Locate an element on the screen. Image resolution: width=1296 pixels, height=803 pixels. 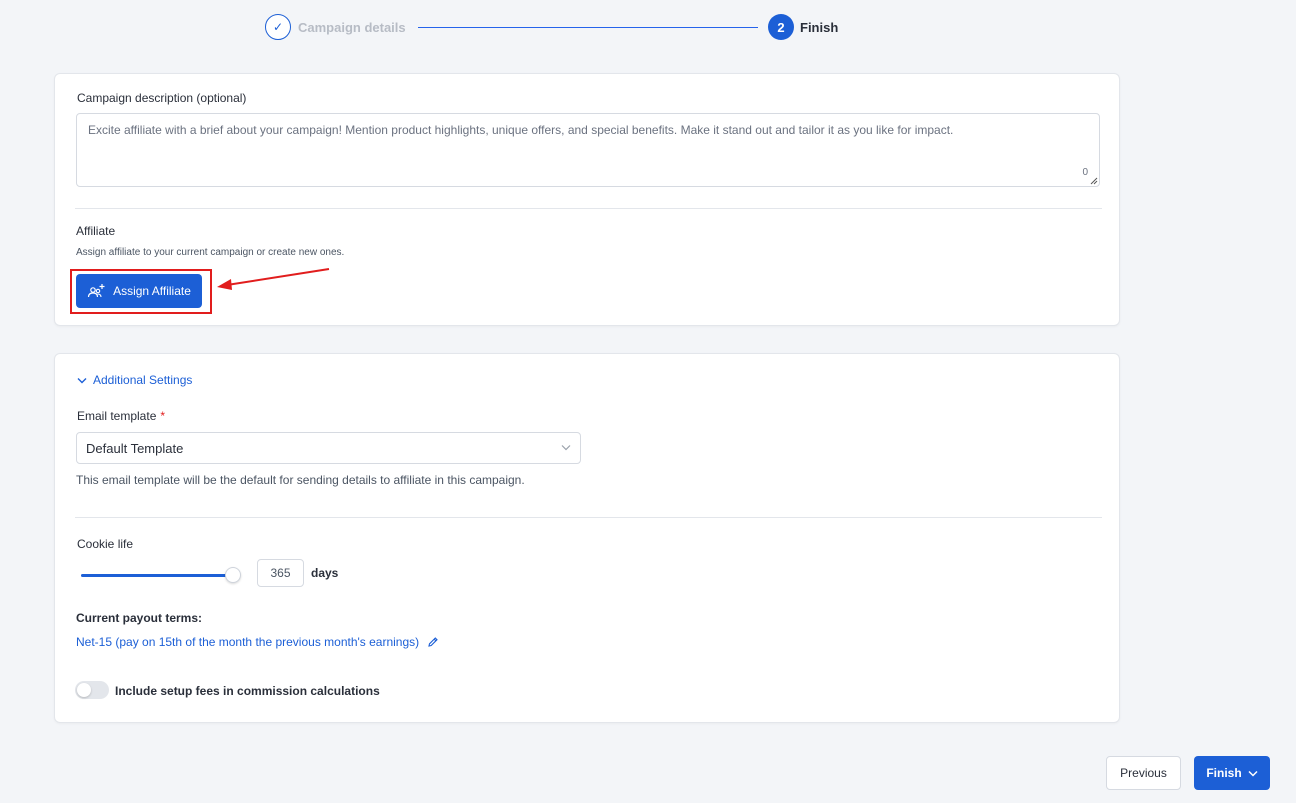
slider-fill is located at coordinates (157, 575).